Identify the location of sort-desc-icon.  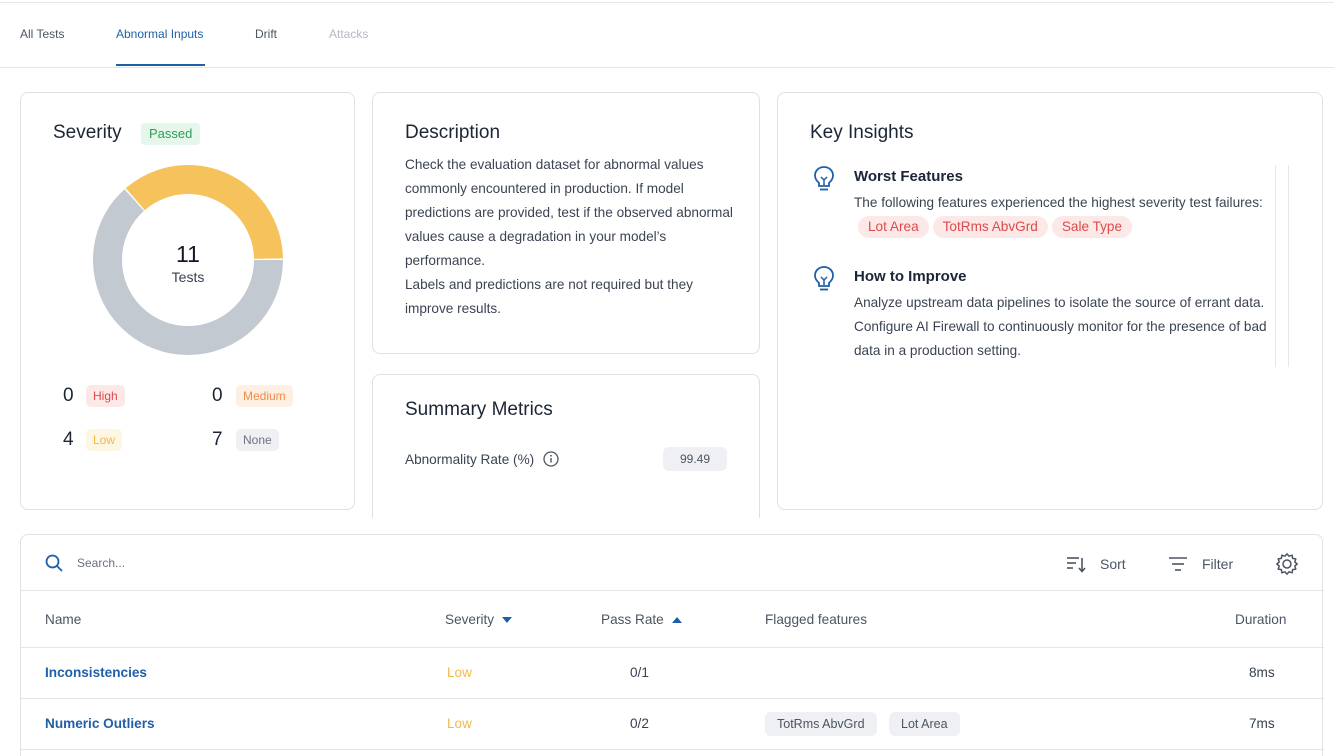
(507, 619).